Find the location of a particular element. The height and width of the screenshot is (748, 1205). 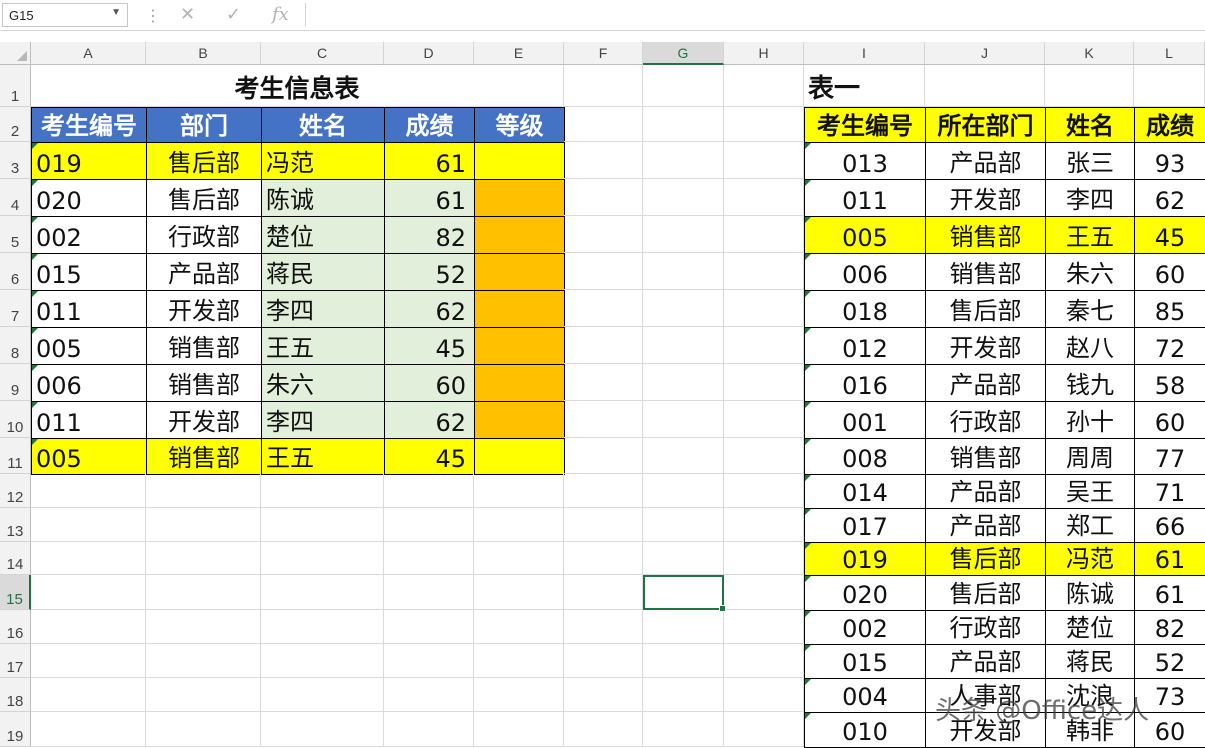

right-data-cell: 004 is located at coordinates (865, 695).